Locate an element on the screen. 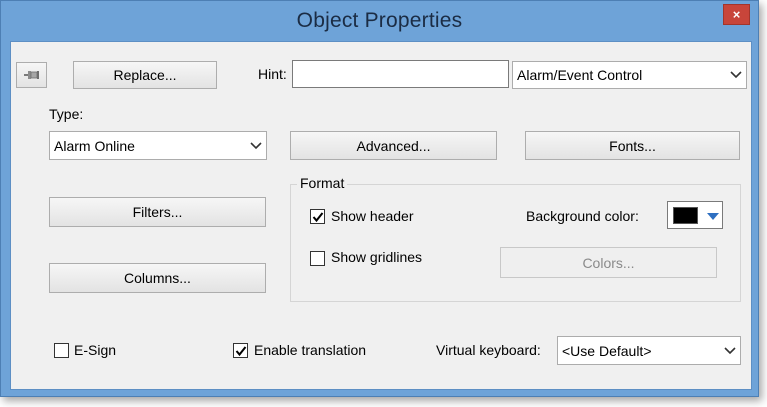 The height and width of the screenshot is (407, 767). virtual-keyboard-label: Virtual keyboard: is located at coordinates (488, 350).